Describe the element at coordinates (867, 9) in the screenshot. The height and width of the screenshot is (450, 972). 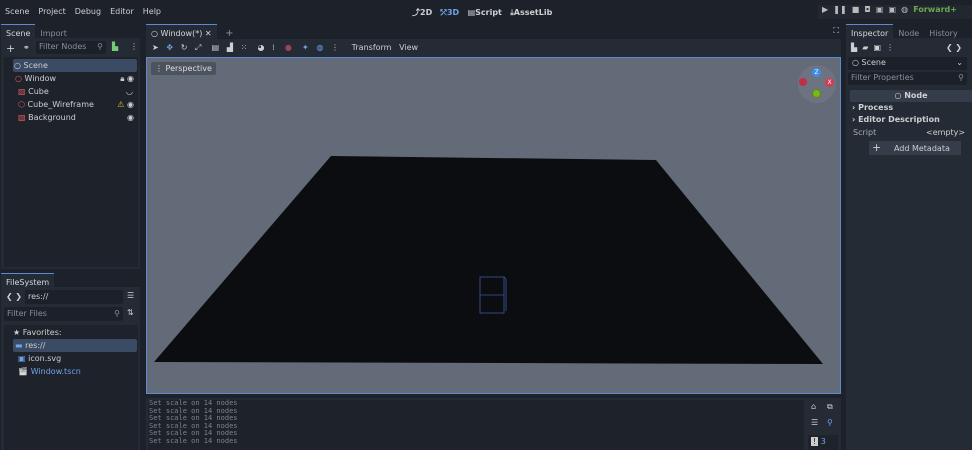
I see `remote-debug-icon: ◘` at that location.